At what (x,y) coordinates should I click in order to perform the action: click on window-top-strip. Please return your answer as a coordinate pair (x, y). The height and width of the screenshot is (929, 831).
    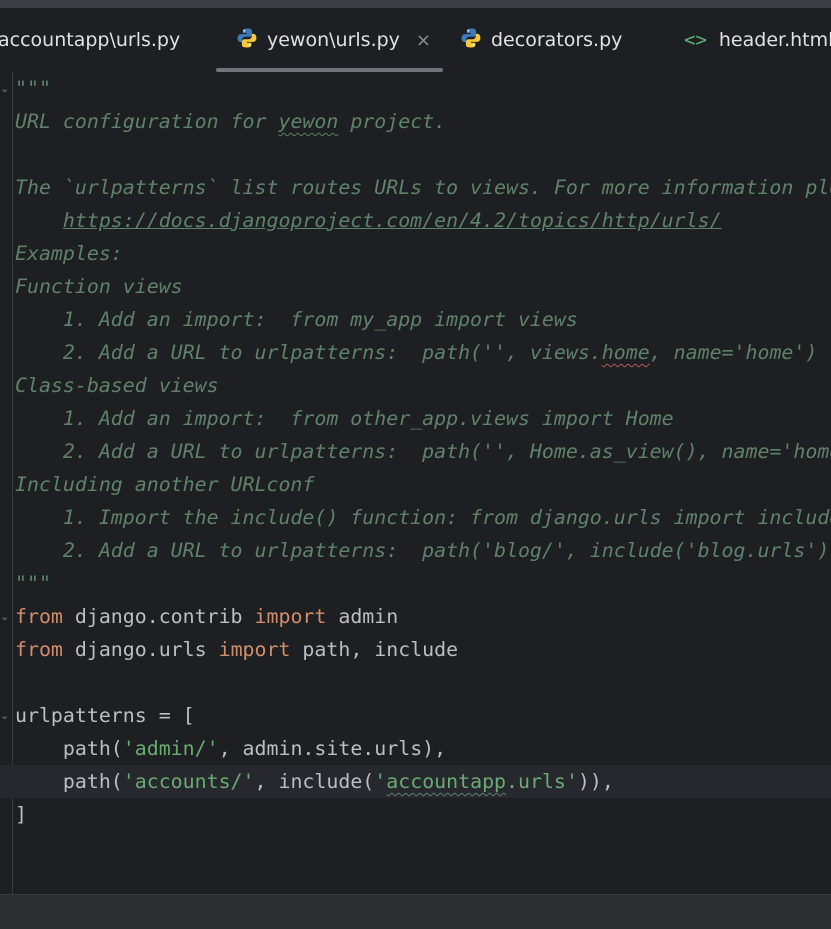
    Looking at the image, I should click on (415, 4).